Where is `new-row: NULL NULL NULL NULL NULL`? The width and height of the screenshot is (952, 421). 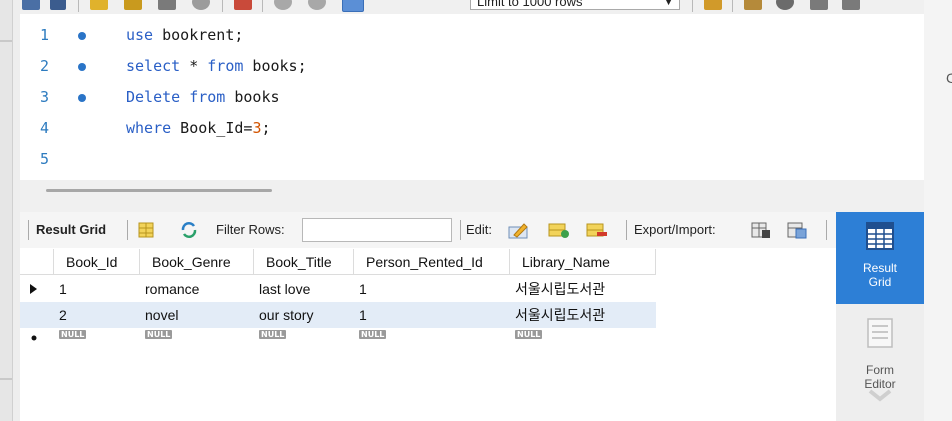 new-row: NULL NULL NULL NULL NULL is located at coordinates (338, 336).